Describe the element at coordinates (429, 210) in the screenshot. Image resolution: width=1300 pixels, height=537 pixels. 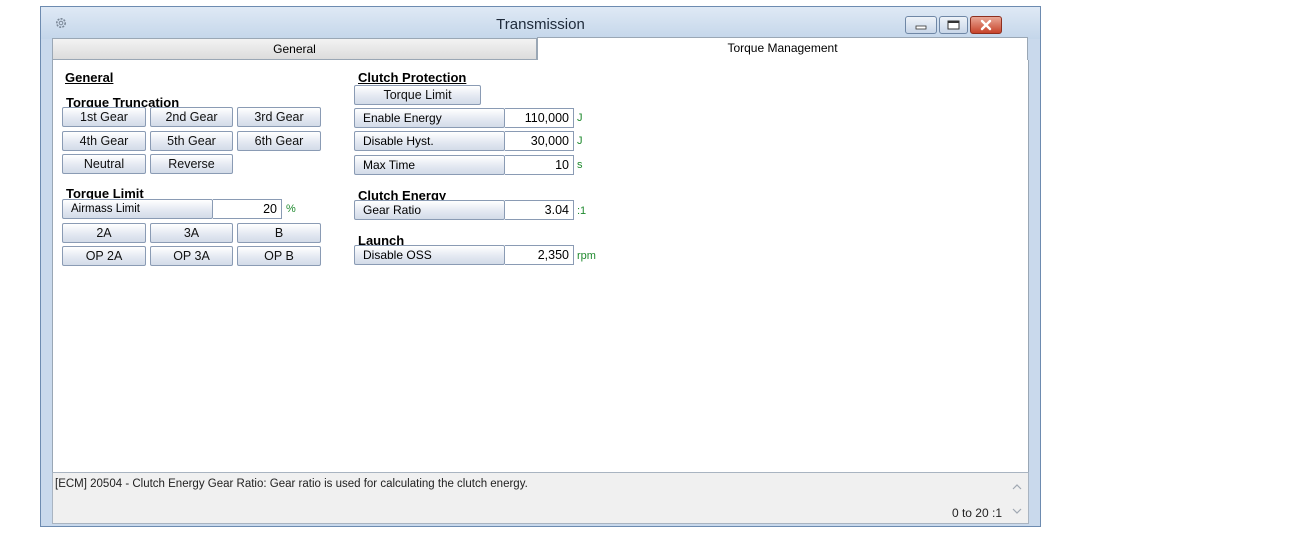
I see `gear-ratio-label: Gear Ratio` at that location.